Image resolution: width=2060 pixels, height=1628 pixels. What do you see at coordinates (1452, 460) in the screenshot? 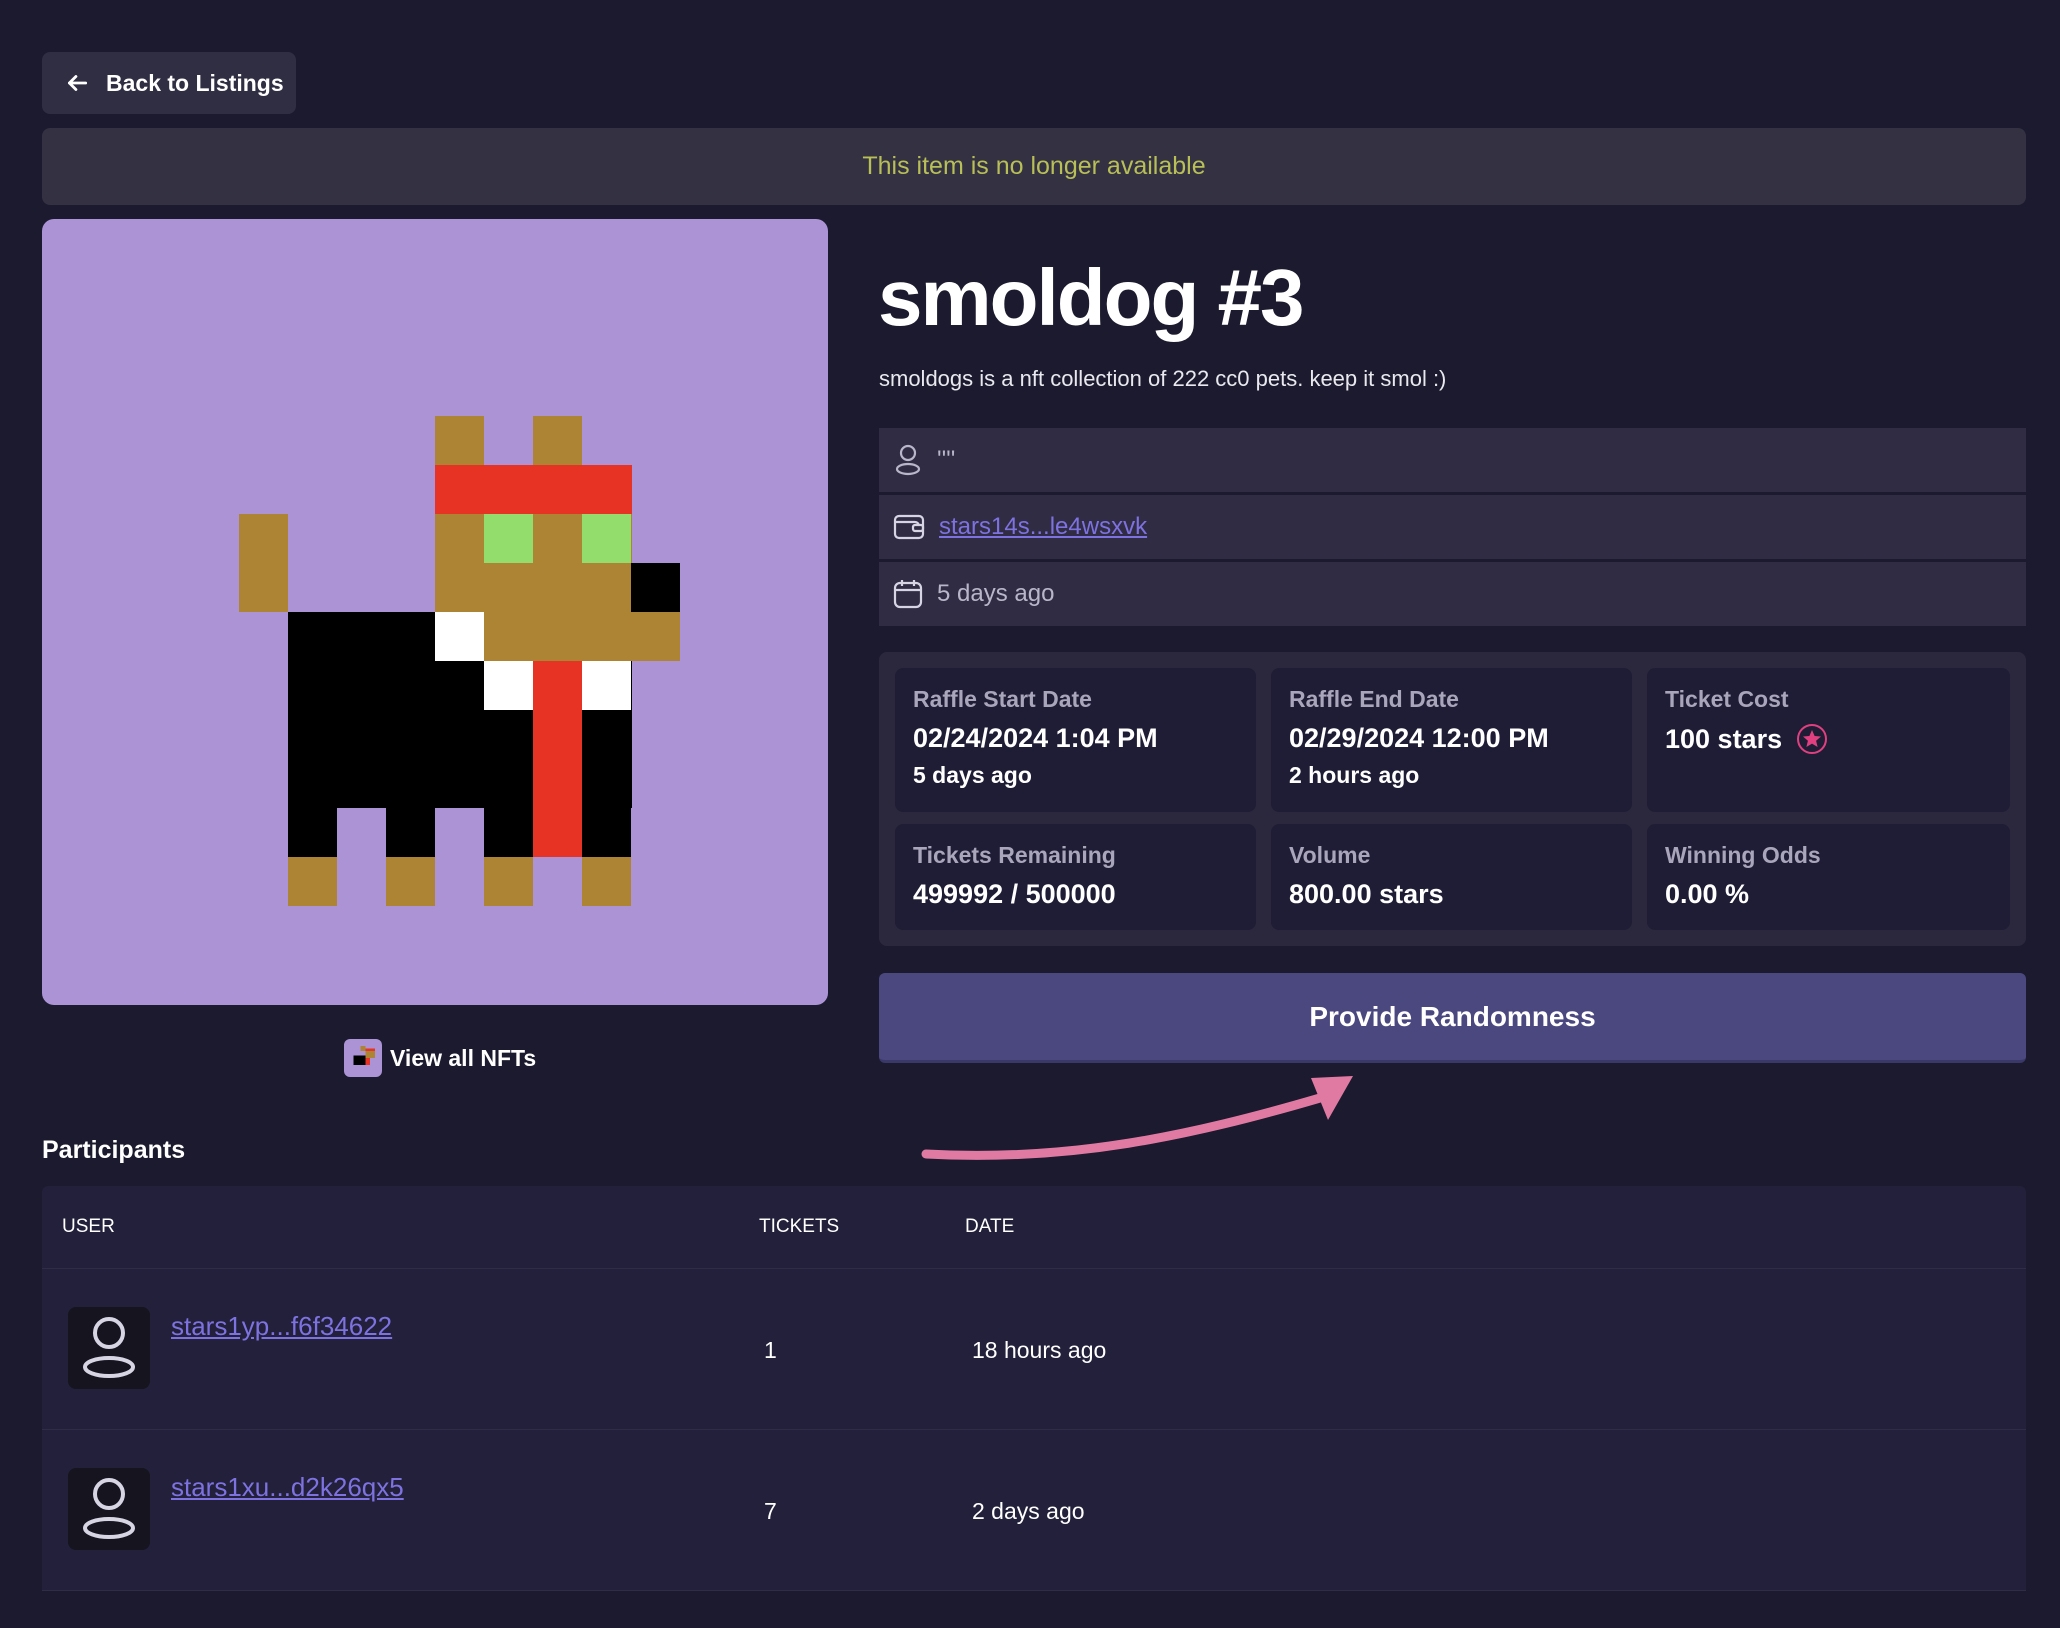
I see `owner-row: ''''` at bounding box center [1452, 460].